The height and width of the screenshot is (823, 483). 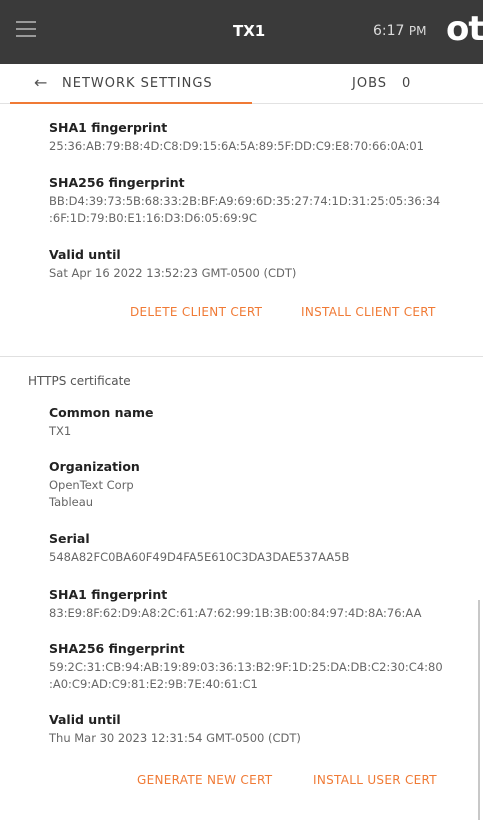 I want to click on common-name-field: Common name TX1, so click(x=101, y=422).